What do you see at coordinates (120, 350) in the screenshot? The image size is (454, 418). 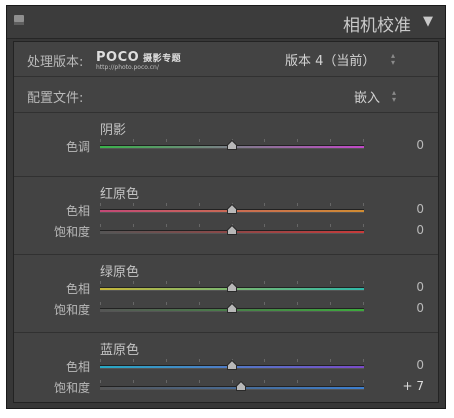 I see `section-title: 蓝原色` at bounding box center [120, 350].